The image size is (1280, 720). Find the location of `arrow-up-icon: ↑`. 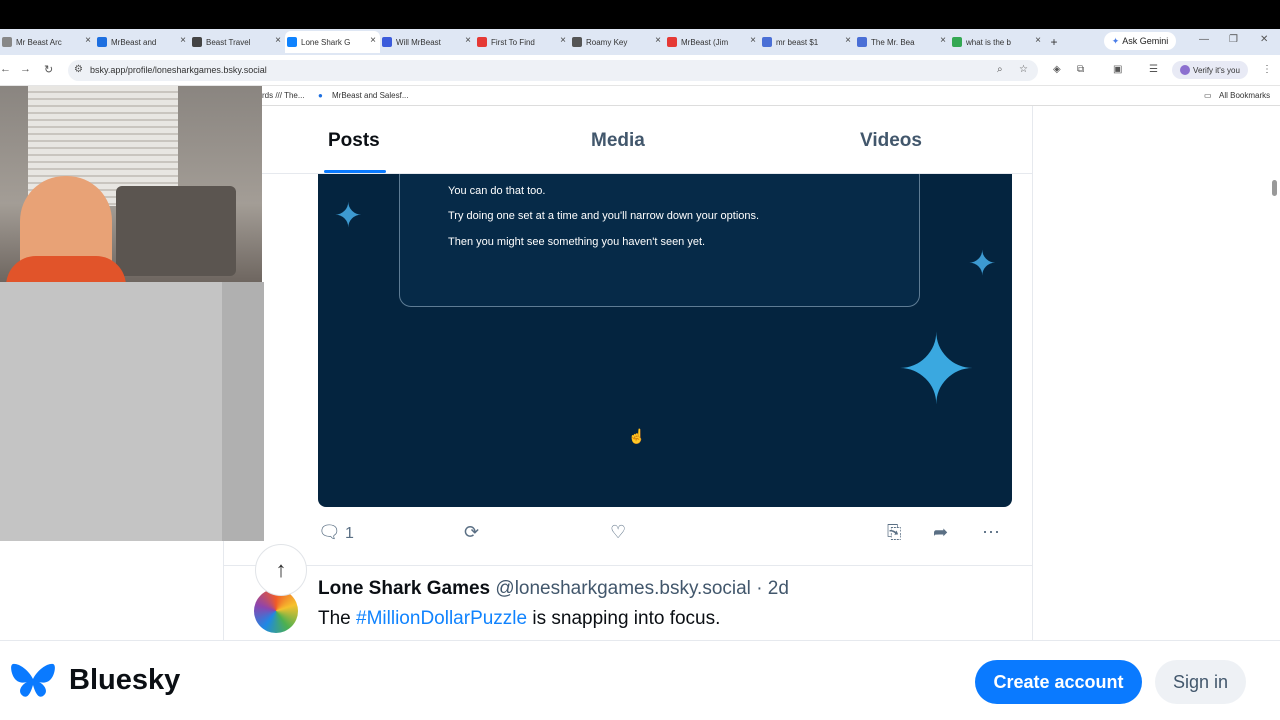

arrow-up-icon: ↑ is located at coordinates (281, 569).